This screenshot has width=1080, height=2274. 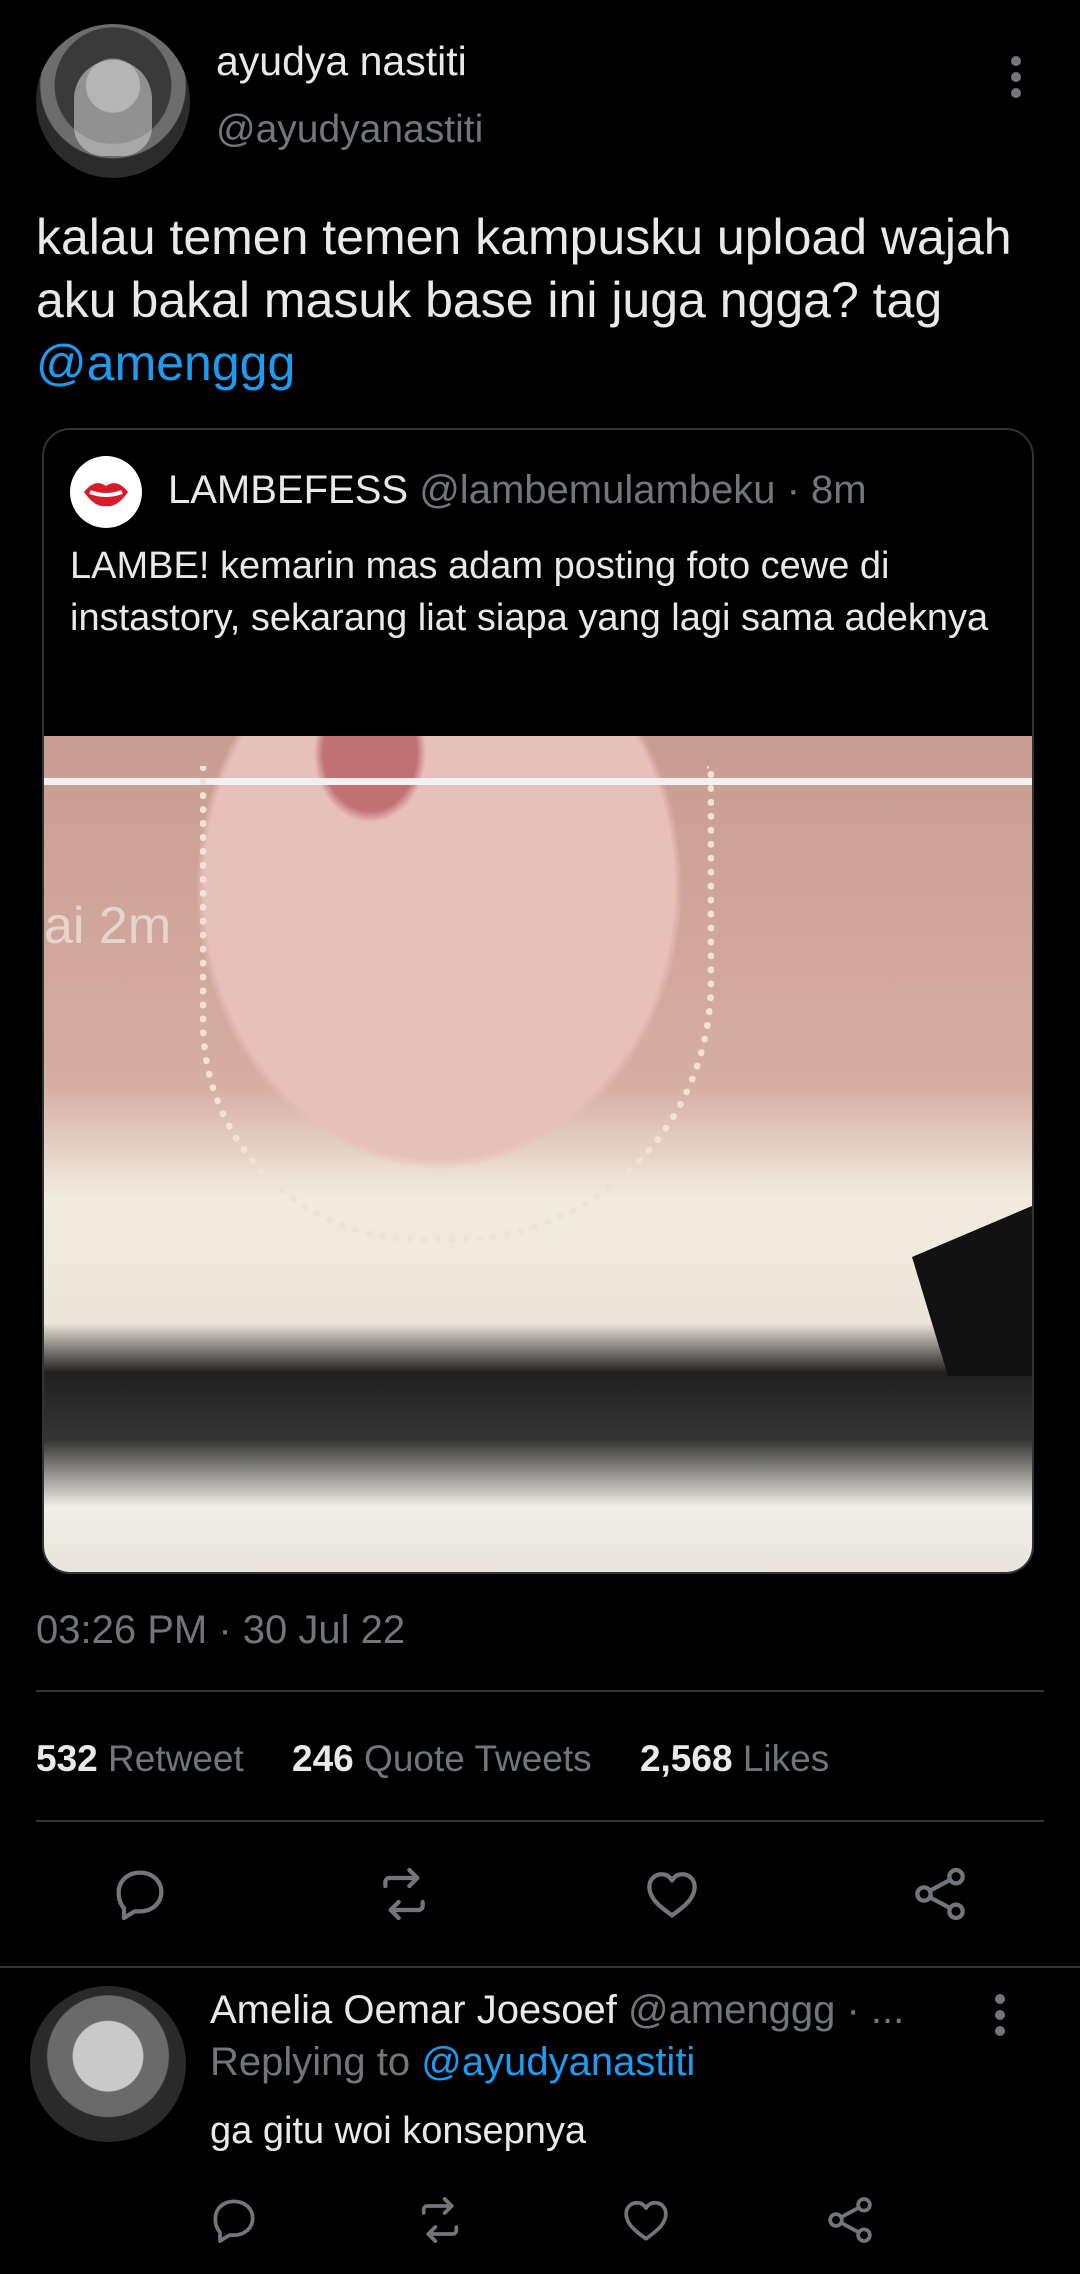 I want to click on author-avatar, so click(x=113, y=101).